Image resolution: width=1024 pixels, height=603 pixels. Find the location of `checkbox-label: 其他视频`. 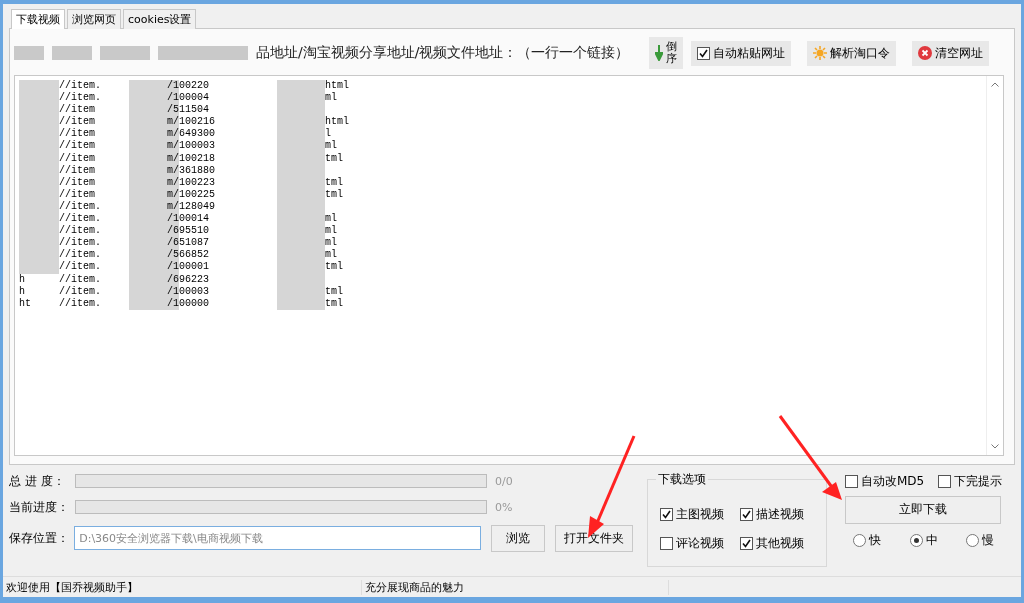

checkbox-label: 其他视频 is located at coordinates (780, 543).